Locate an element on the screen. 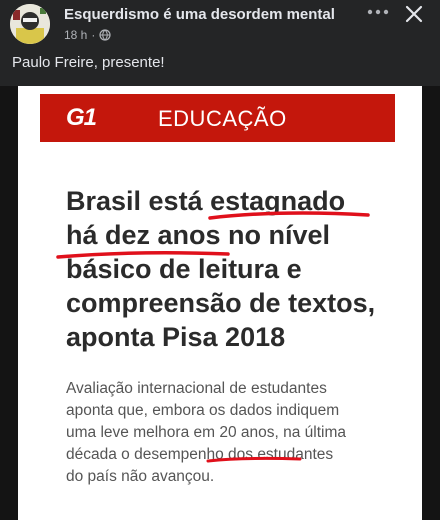 The image size is (440, 520). section-label: EDUCAÇÃO is located at coordinates (222, 118).